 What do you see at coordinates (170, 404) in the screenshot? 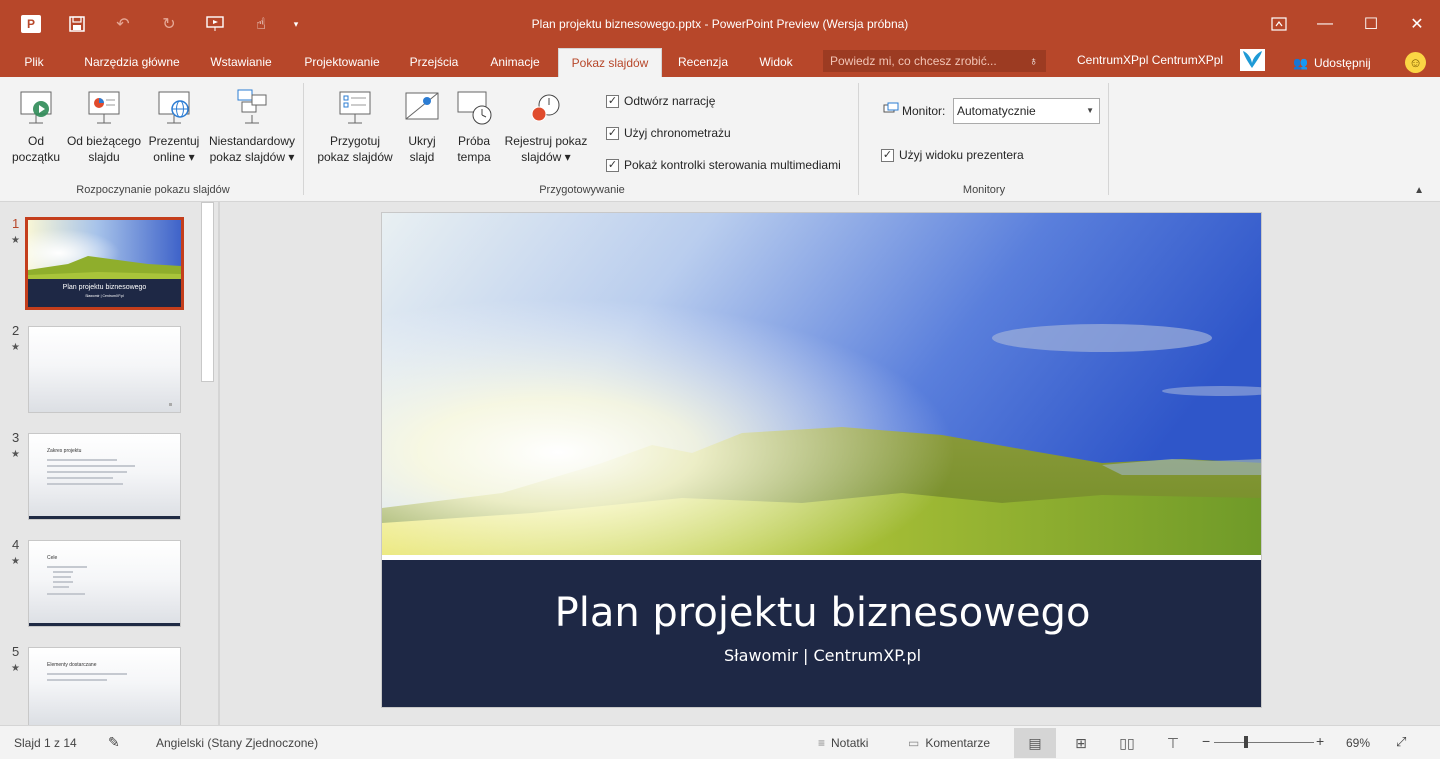
I see `thumbnail-mark` at bounding box center [170, 404].